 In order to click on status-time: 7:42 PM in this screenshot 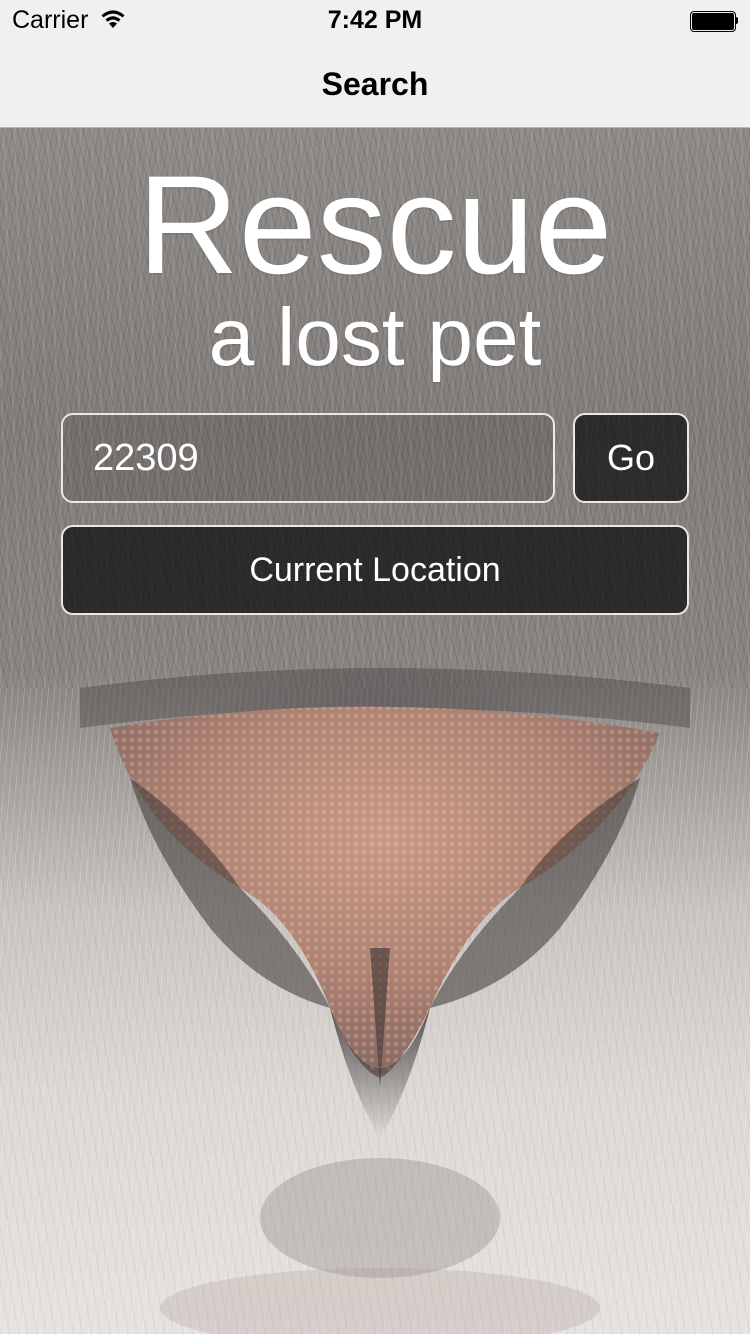, I will do `click(375, 20)`.